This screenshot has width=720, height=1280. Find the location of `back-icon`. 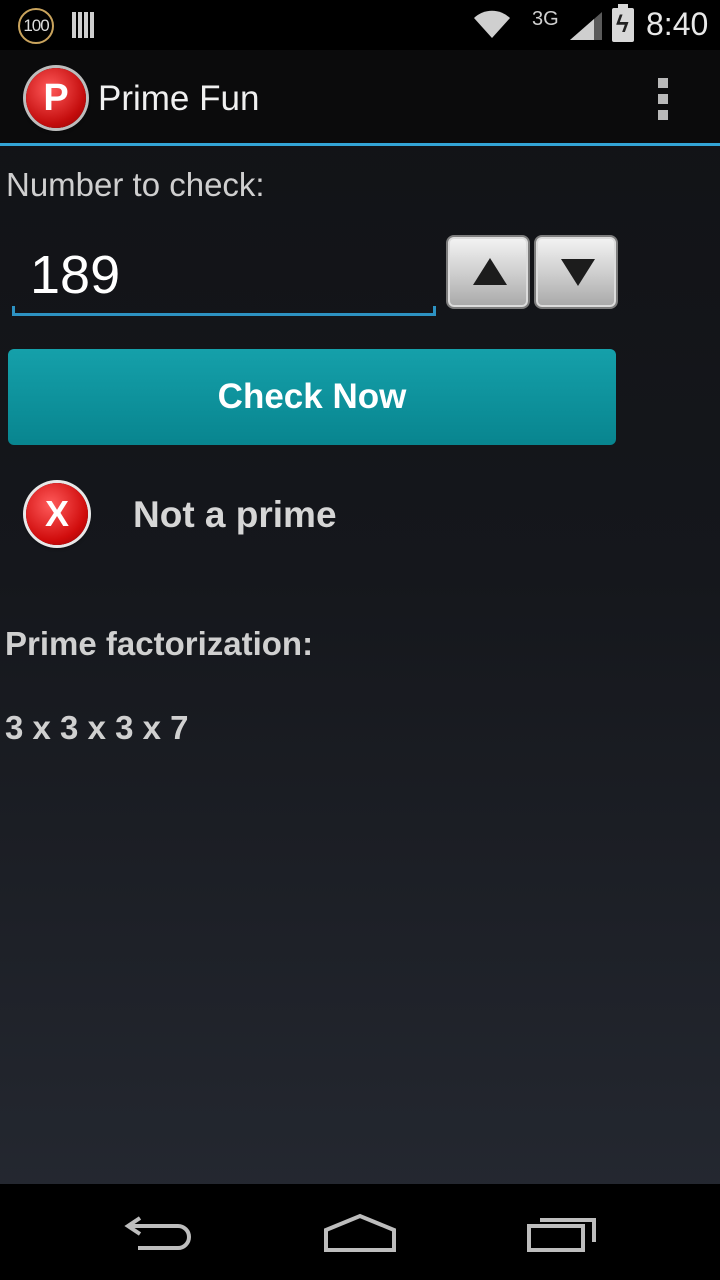

back-icon is located at coordinates (160, 1232).